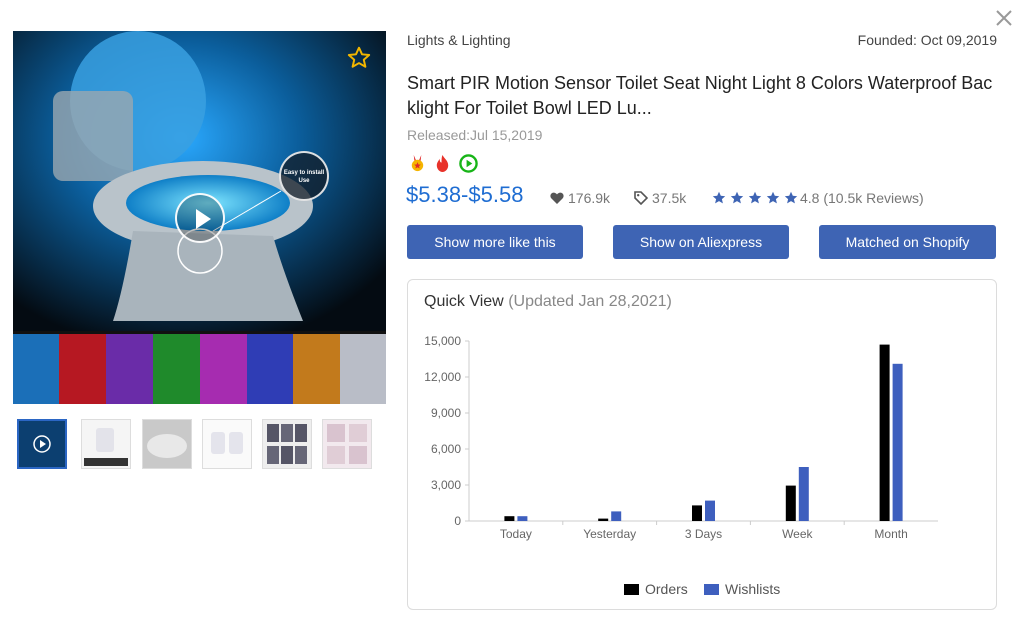 Image resolution: width=1018 pixels, height=624 pixels. What do you see at coordinates (199, 444) in the screenshot?
I see `thumbnail-strip` at bounding box center [199, 444].